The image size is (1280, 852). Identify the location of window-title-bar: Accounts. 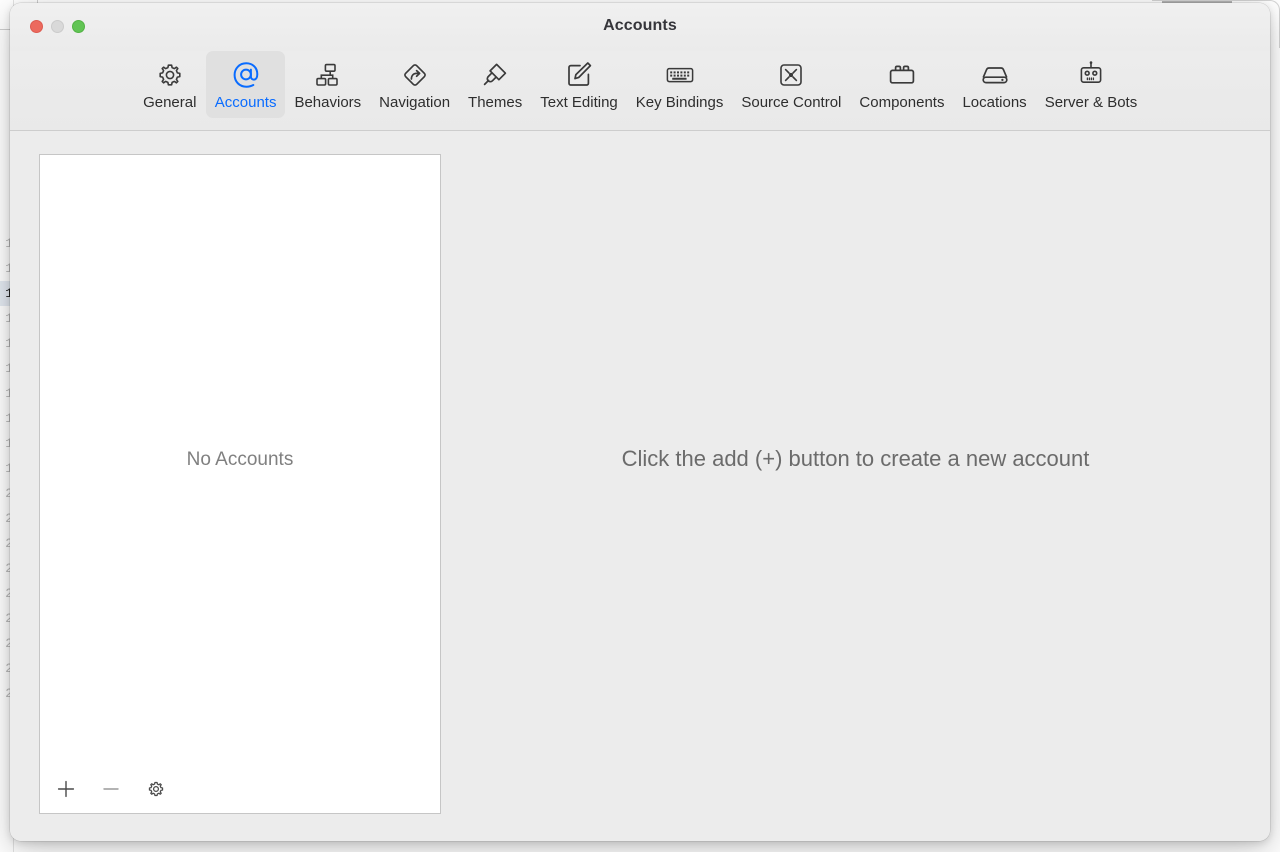
(640, 27).